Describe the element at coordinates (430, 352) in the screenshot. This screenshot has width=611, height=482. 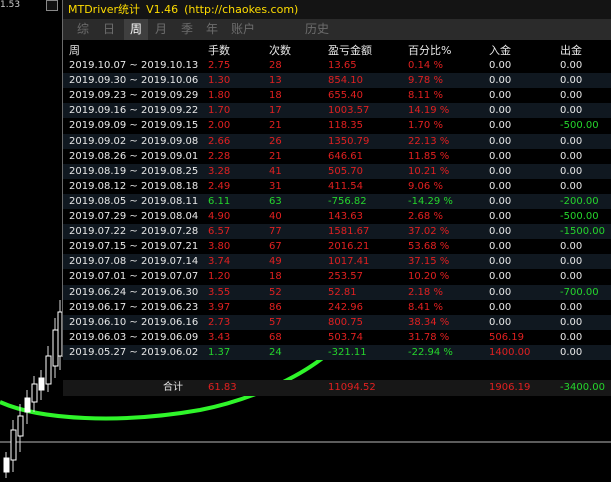
I see `row-percent: -22.94 %` at that location.